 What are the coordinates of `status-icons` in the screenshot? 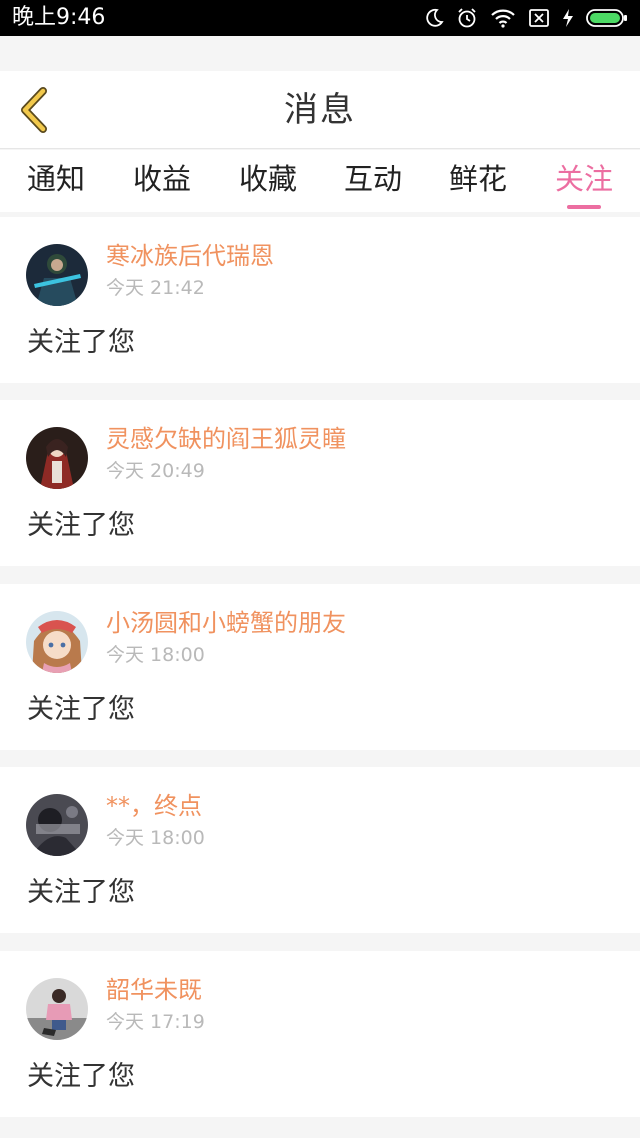 It's located at (526, 18).